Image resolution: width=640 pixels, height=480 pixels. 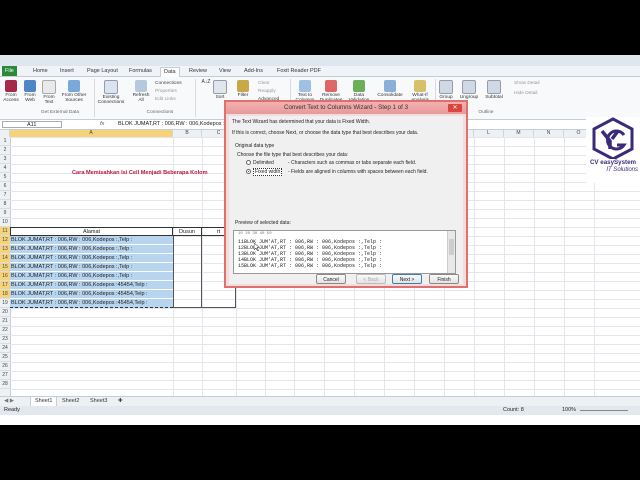 I want to click on row-header: 1, so click(x=5, y=141).